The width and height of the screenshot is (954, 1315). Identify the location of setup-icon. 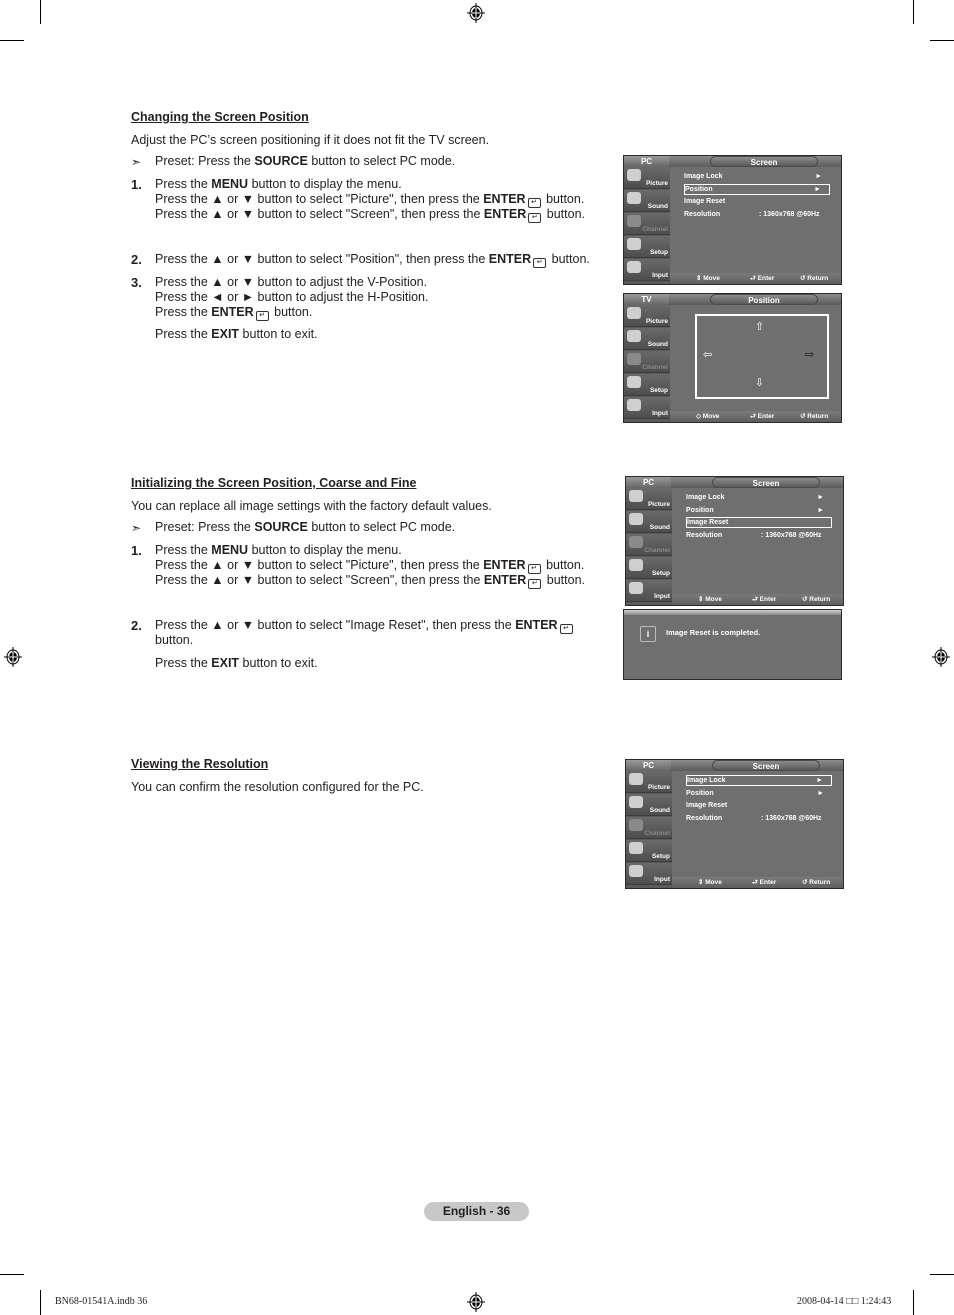
(634, 382).